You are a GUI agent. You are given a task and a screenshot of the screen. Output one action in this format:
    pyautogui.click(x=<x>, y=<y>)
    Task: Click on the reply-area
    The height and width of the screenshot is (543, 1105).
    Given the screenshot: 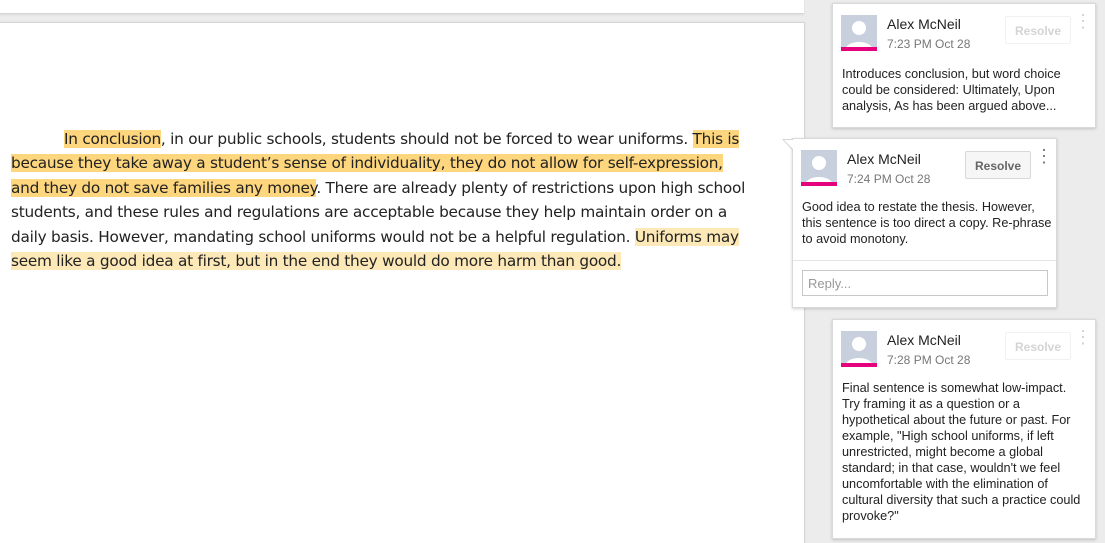 What is the action you would take?
    pyautogui.click(x=924, y=283)
    